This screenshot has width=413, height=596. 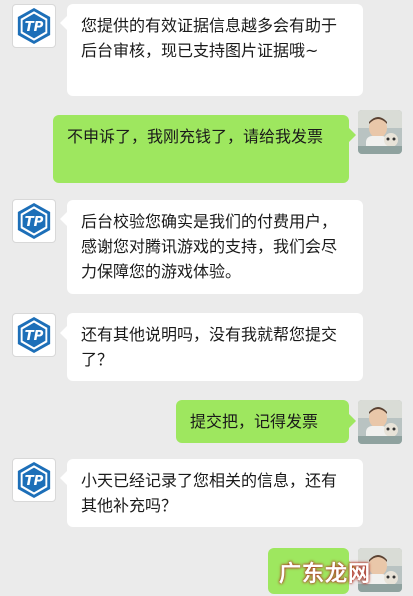 I want to click on message-bubble-outgoing: 提交把，记得发票, so click(x=262, y=421).